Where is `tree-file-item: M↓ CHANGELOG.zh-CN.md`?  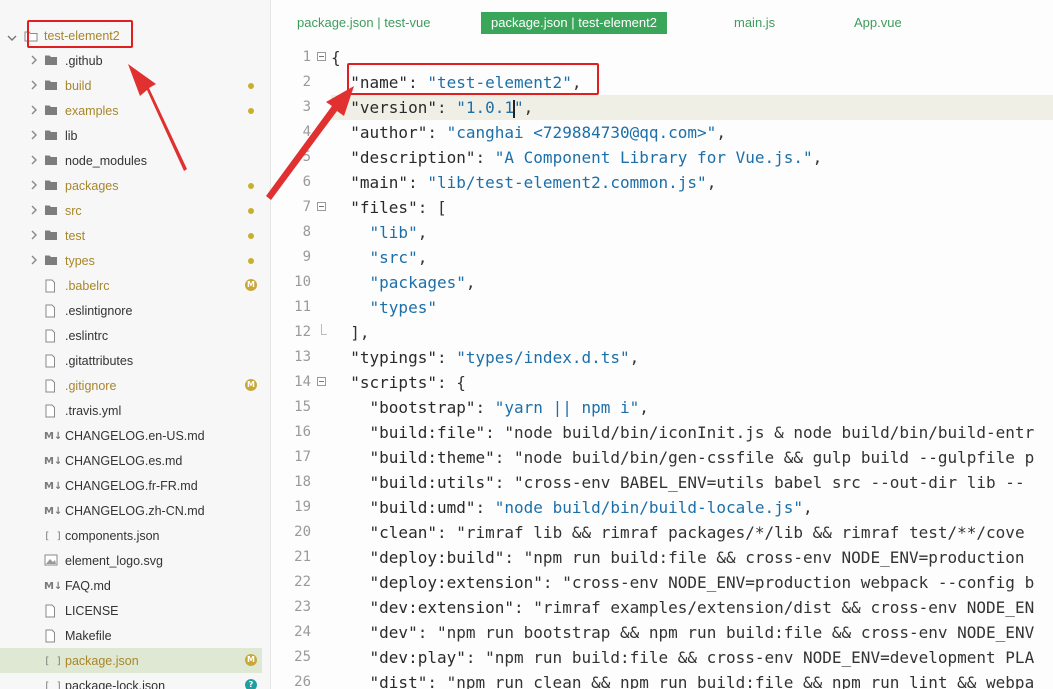
tree-file-item: M↓ CHANGELOG.zh-CN.md is located at coordinates (131, 510).